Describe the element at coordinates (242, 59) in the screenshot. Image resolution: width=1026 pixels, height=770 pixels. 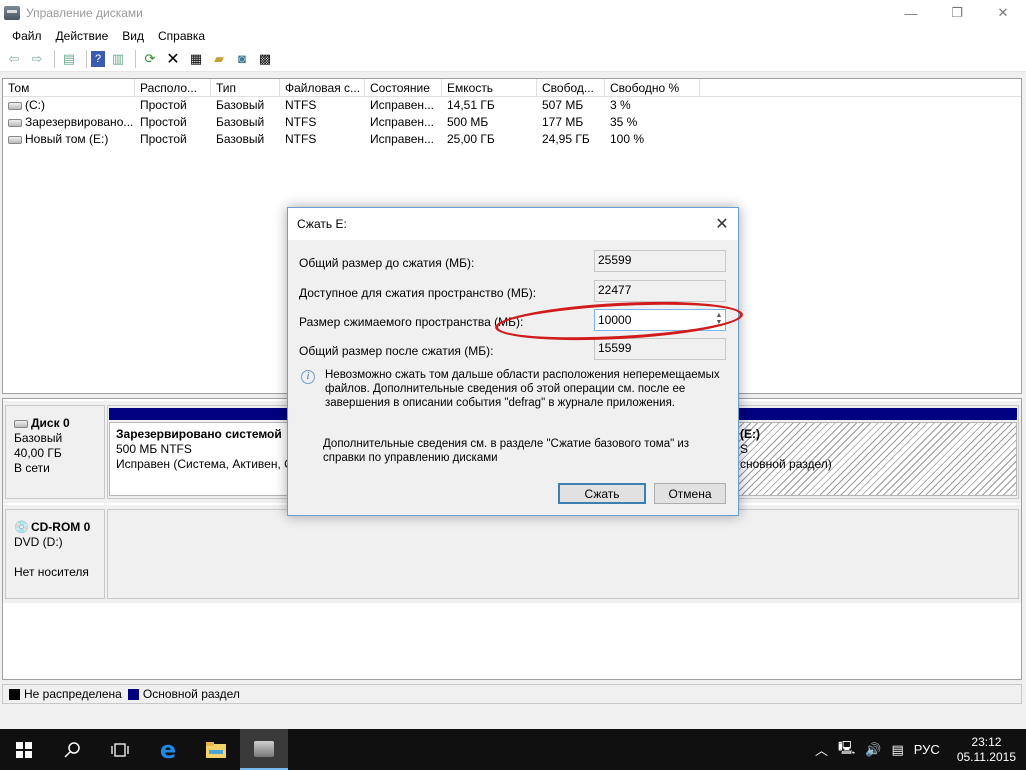
I see `explore-icon: ◙` at that location.